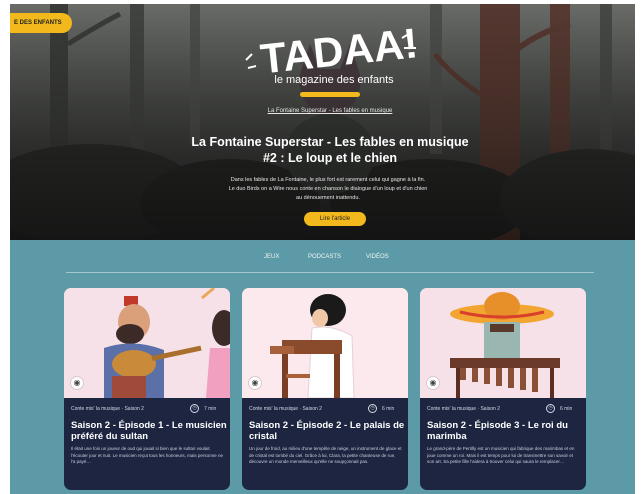 The image size is (643, 494). What do you see at coordinates (271, 257) in the screenshot?
I see `tab-jeux: JEUX` at bounding box center [271, 257].